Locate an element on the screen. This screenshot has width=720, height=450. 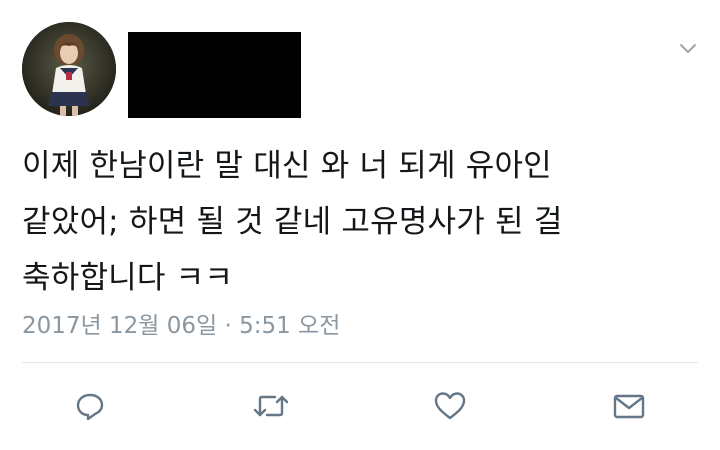
retweet-button is located at coordinates (271, 406).